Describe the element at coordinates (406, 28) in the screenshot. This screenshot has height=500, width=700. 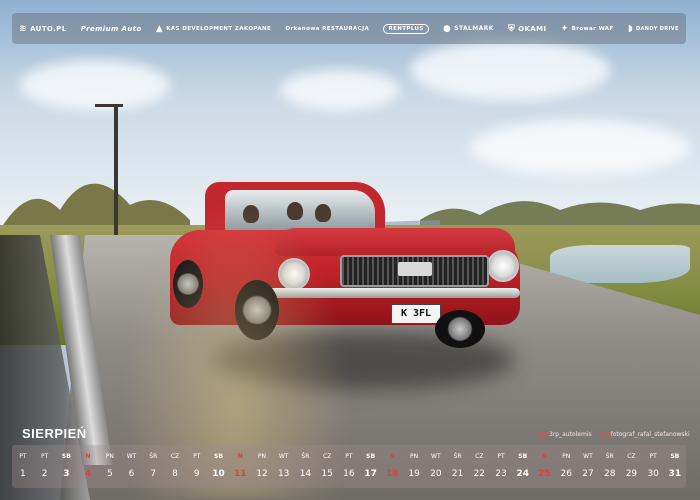
I see `sponsor-name: RENTPLUS` at that location.